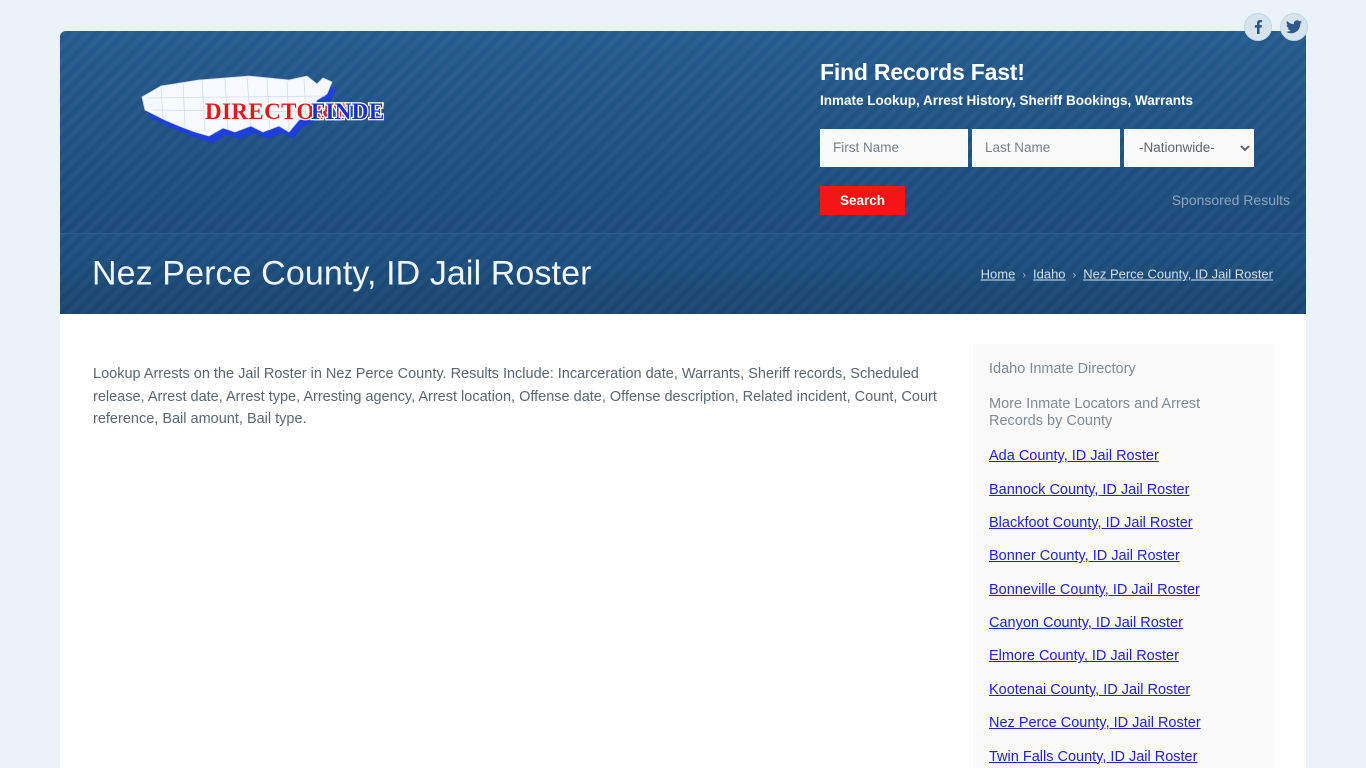 Image resolution: width=1366 pixels, height=768 pixels. I want to click on breadcrumb-item-idaho: Idaho, so click(1049, 274).